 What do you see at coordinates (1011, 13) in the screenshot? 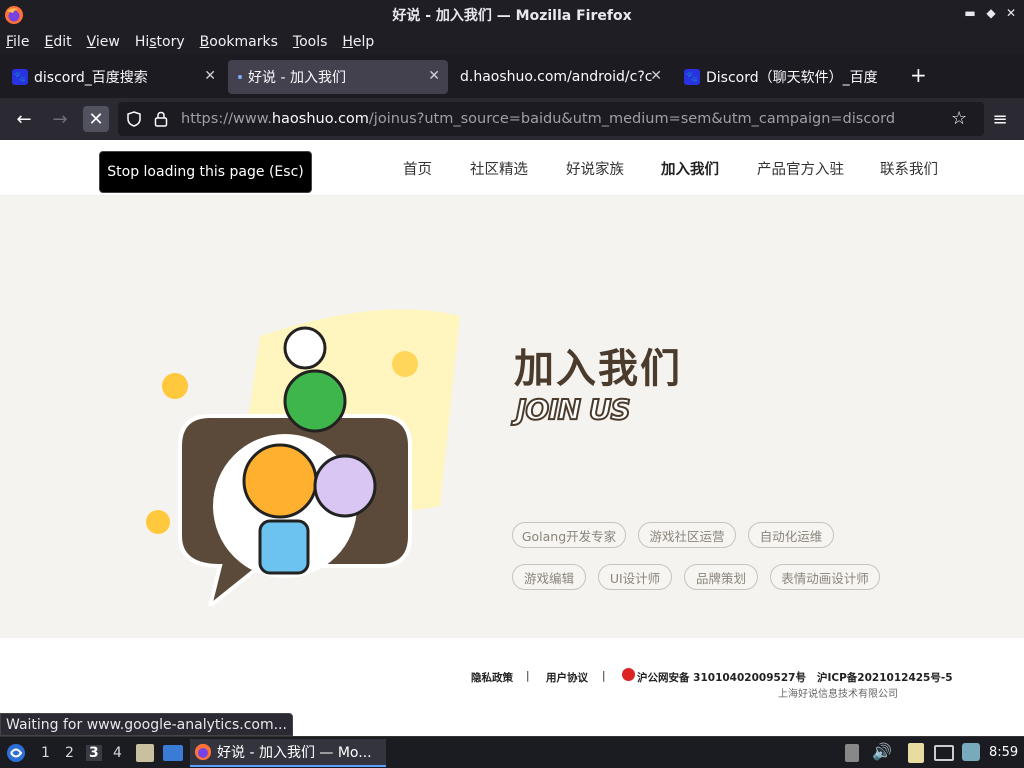
I see `close-window-icon: ✕` at bounding box center [1011, 13].